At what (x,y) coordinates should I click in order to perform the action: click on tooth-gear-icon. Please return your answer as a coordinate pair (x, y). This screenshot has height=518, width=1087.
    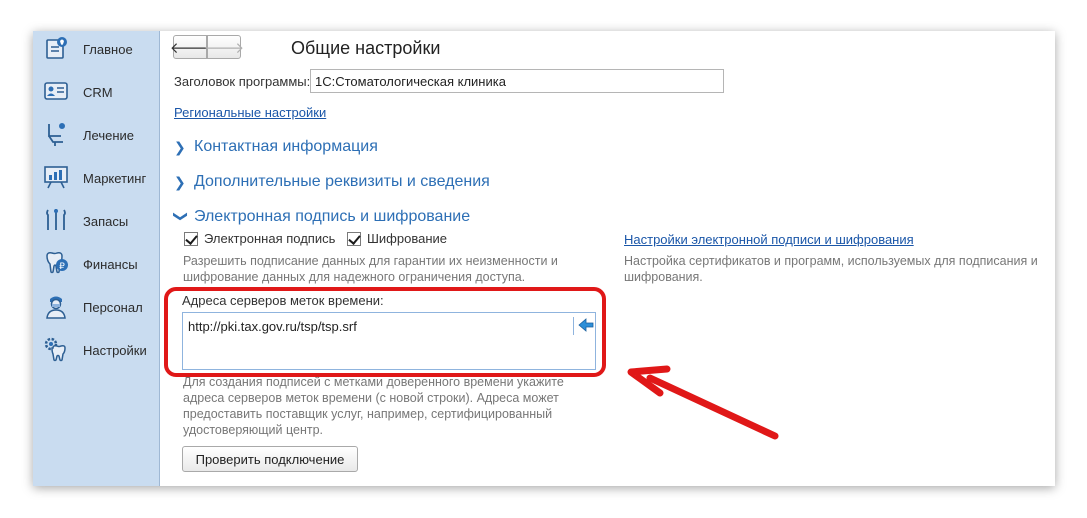
    Looking at the image, I should click on (55, 349).